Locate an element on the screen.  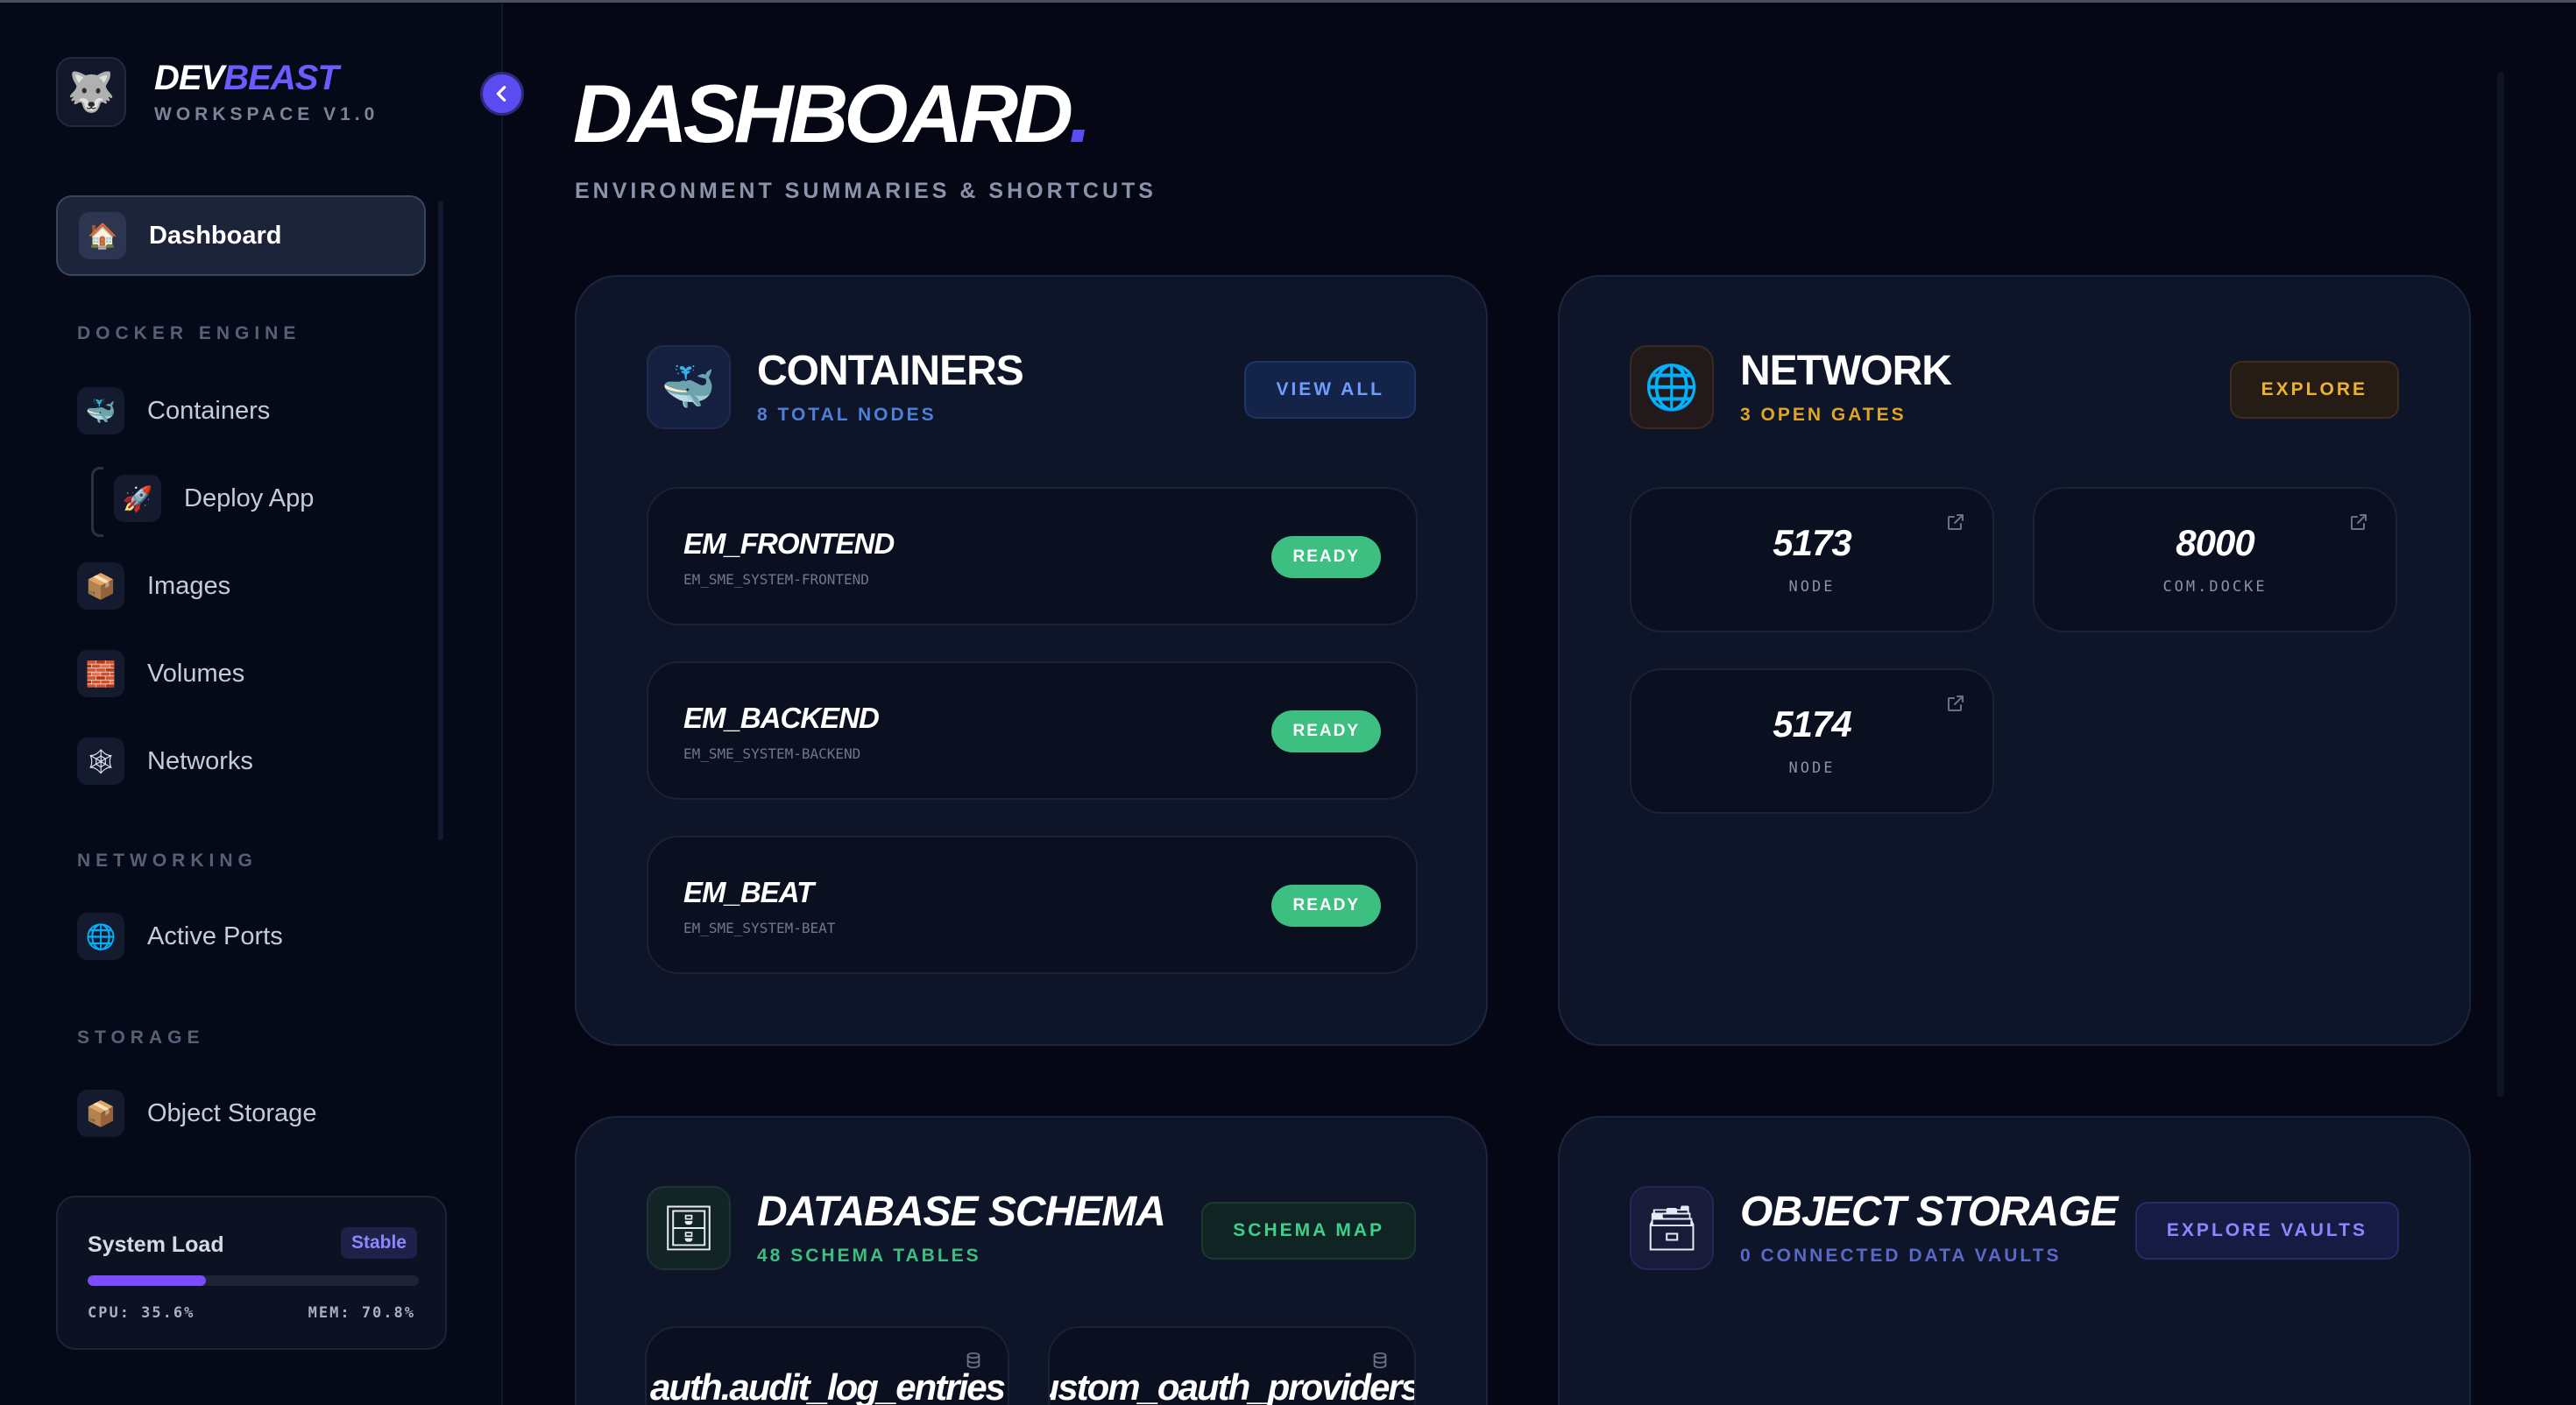
section-title-networking: NETWORKING is located at coordinates (167, 861).